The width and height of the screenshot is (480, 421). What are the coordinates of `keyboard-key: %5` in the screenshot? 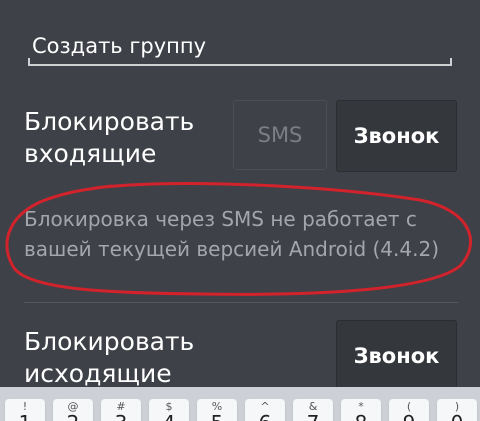 It's located at (217, 410).